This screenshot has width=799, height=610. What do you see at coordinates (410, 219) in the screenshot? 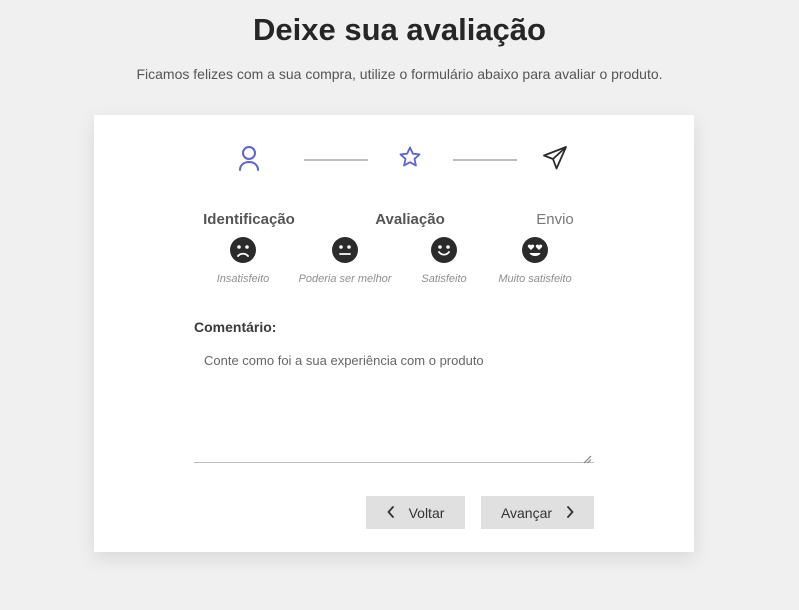
I see `step-label-evaluation: Avaliação` at bounding box center [410, 219].